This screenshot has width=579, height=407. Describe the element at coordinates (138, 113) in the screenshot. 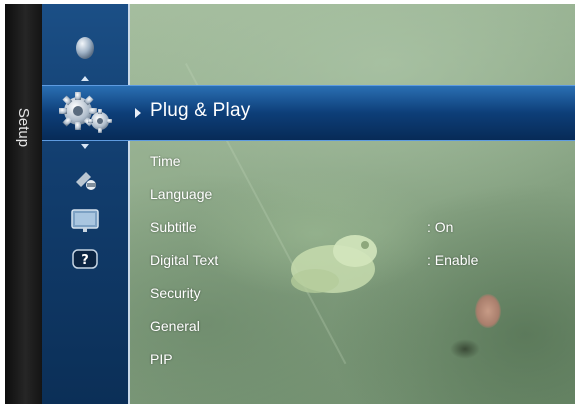

I see `selection-caret-icon` at that location.